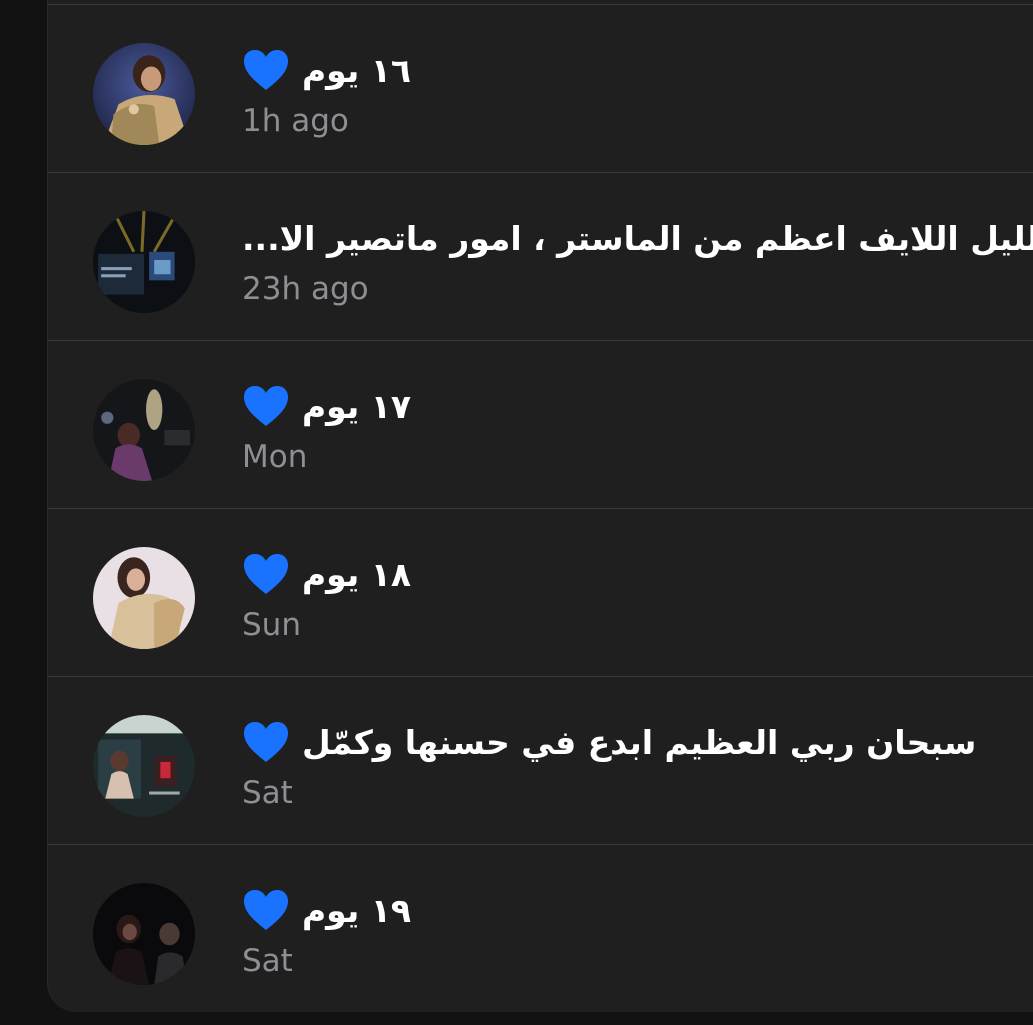  Describe the element at coordinates (592, 910) in the screenshot. I see `story-title: ١٩ يوم` at that location.